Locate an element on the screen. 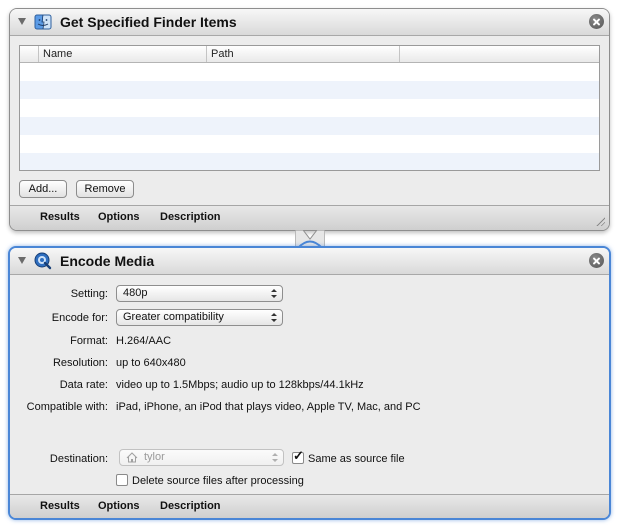 The image size is (619, 528). action-titlebar: Encode Media is located at coordinates (309, 261).